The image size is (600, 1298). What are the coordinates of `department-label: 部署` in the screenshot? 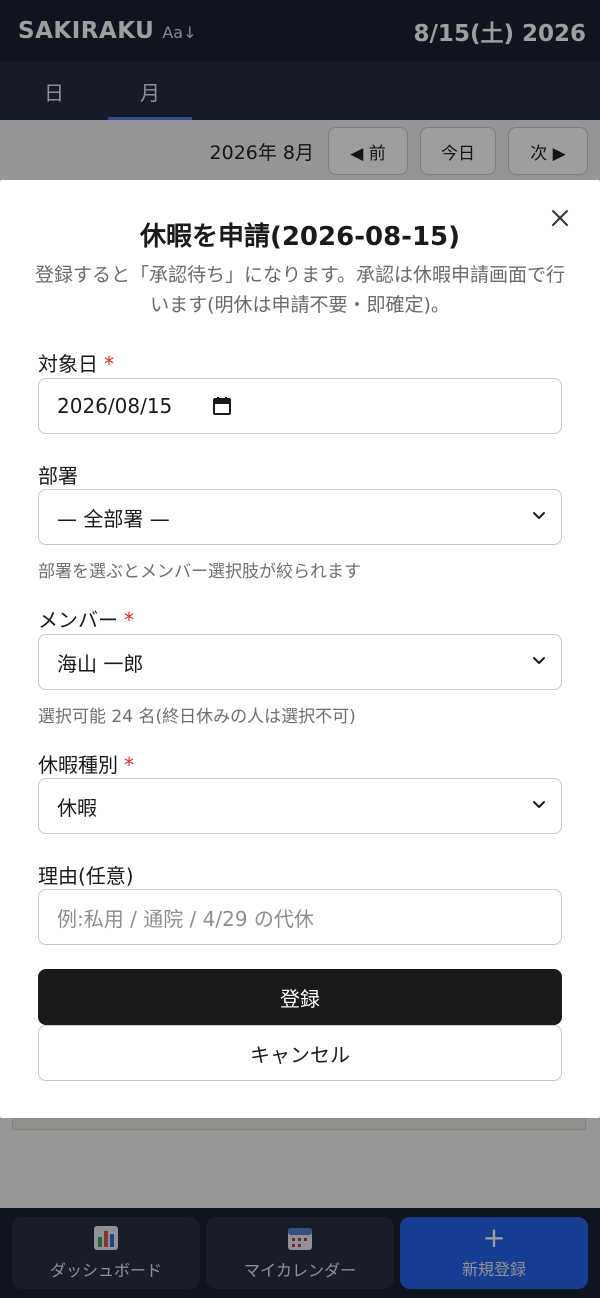 It's located at (58, 476).